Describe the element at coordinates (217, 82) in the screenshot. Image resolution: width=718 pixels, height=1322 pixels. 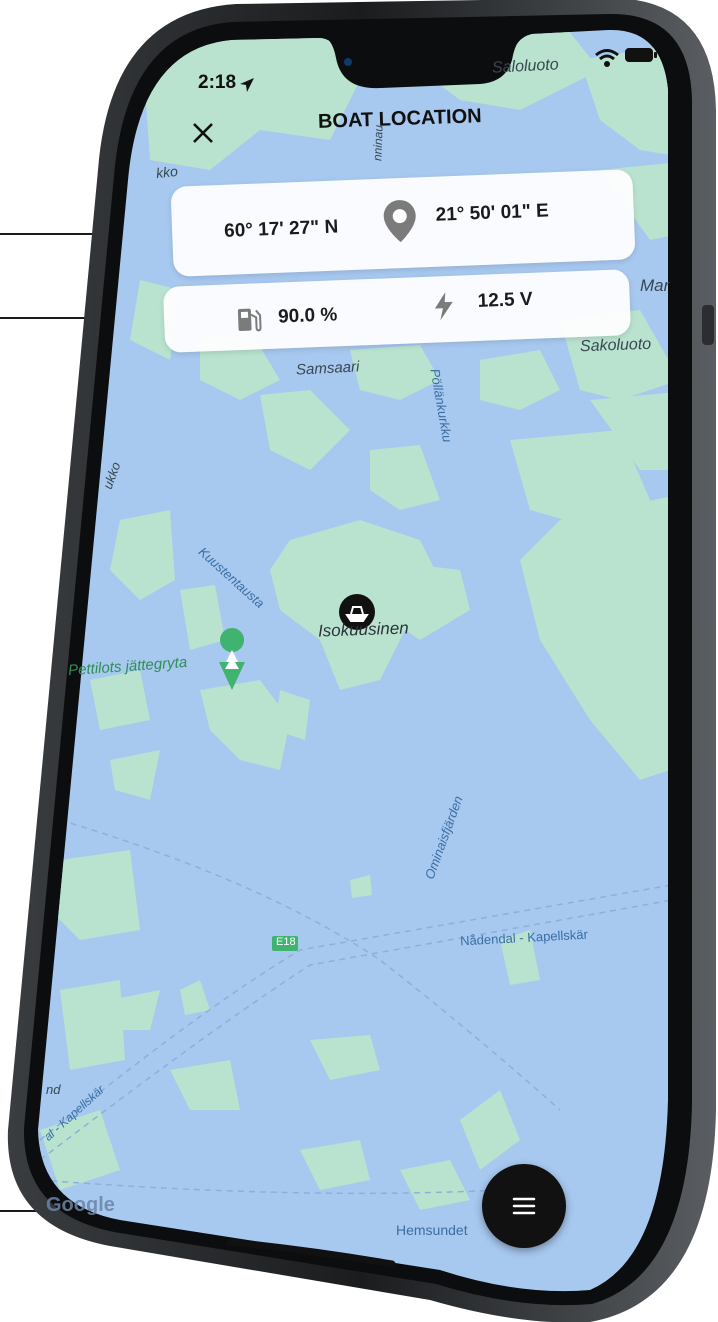
I see `status-time: 2:18` at that location.